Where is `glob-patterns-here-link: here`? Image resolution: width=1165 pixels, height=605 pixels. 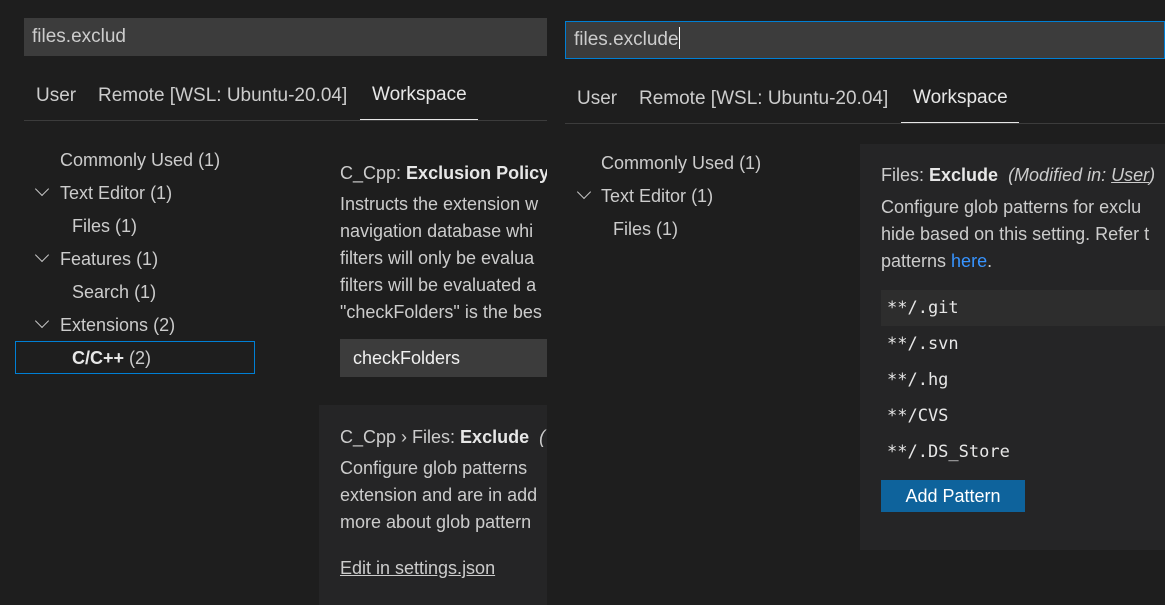
glob-patterns-here-link: here is located at coordinates (969, 261).